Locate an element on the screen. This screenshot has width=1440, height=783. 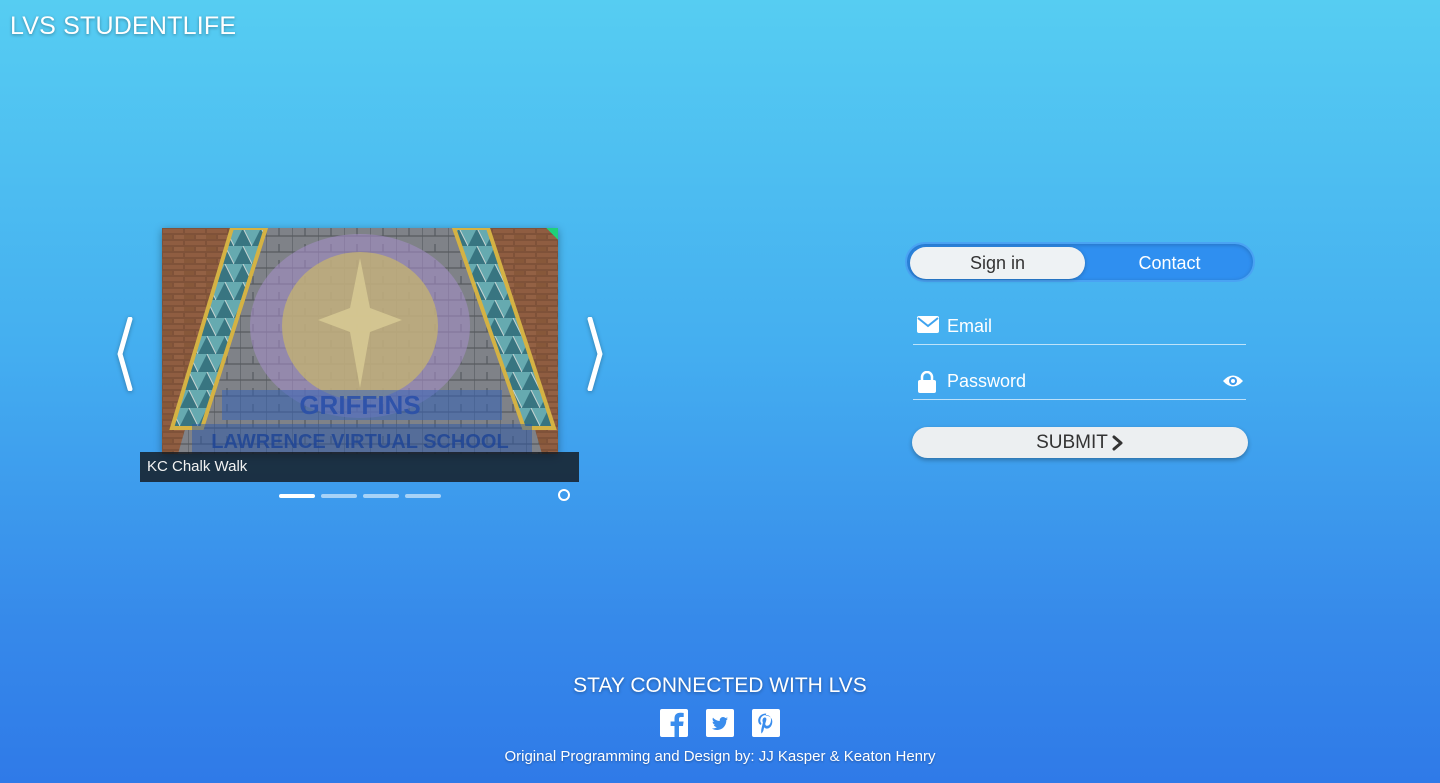
social-links is located at coordinates (720, 723).